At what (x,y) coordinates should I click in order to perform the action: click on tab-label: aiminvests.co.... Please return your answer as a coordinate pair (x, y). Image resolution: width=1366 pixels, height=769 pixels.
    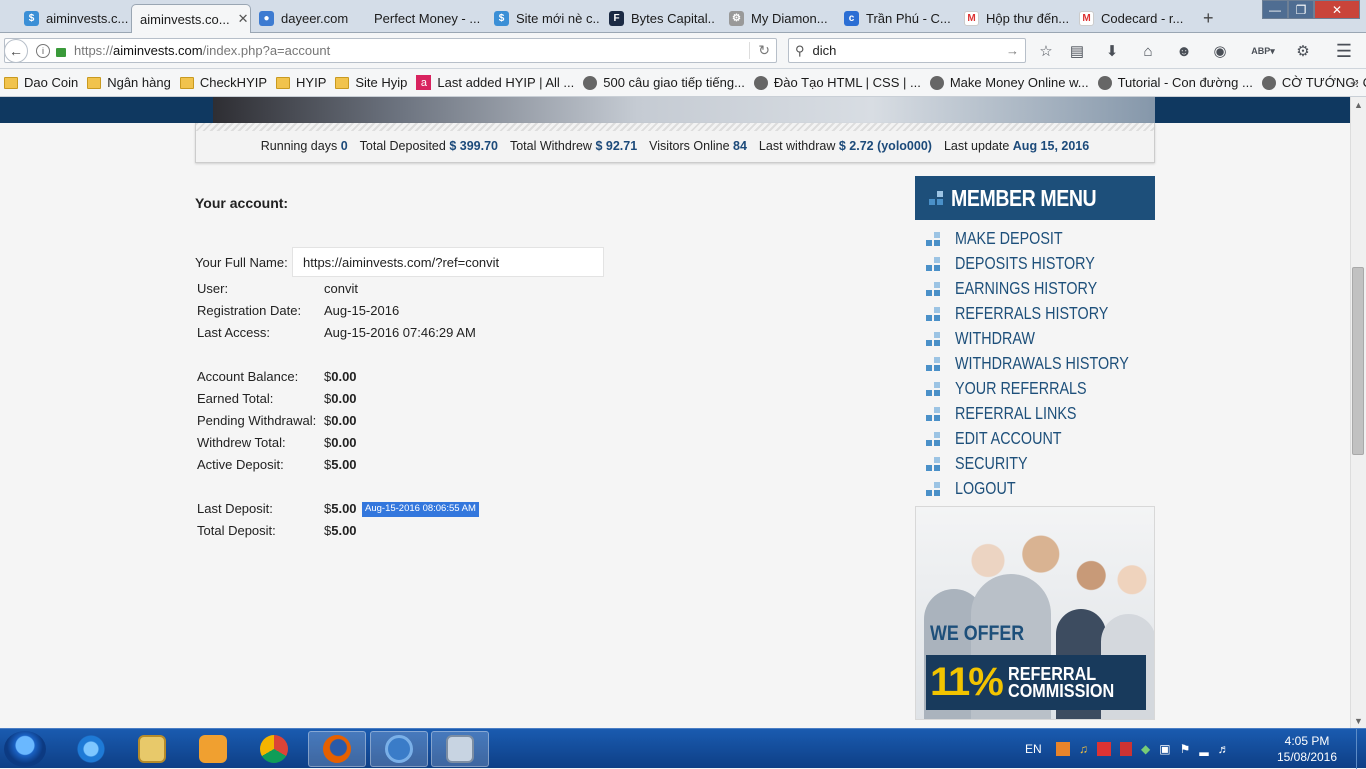
    Looking at the image, I should click on (185, 19).